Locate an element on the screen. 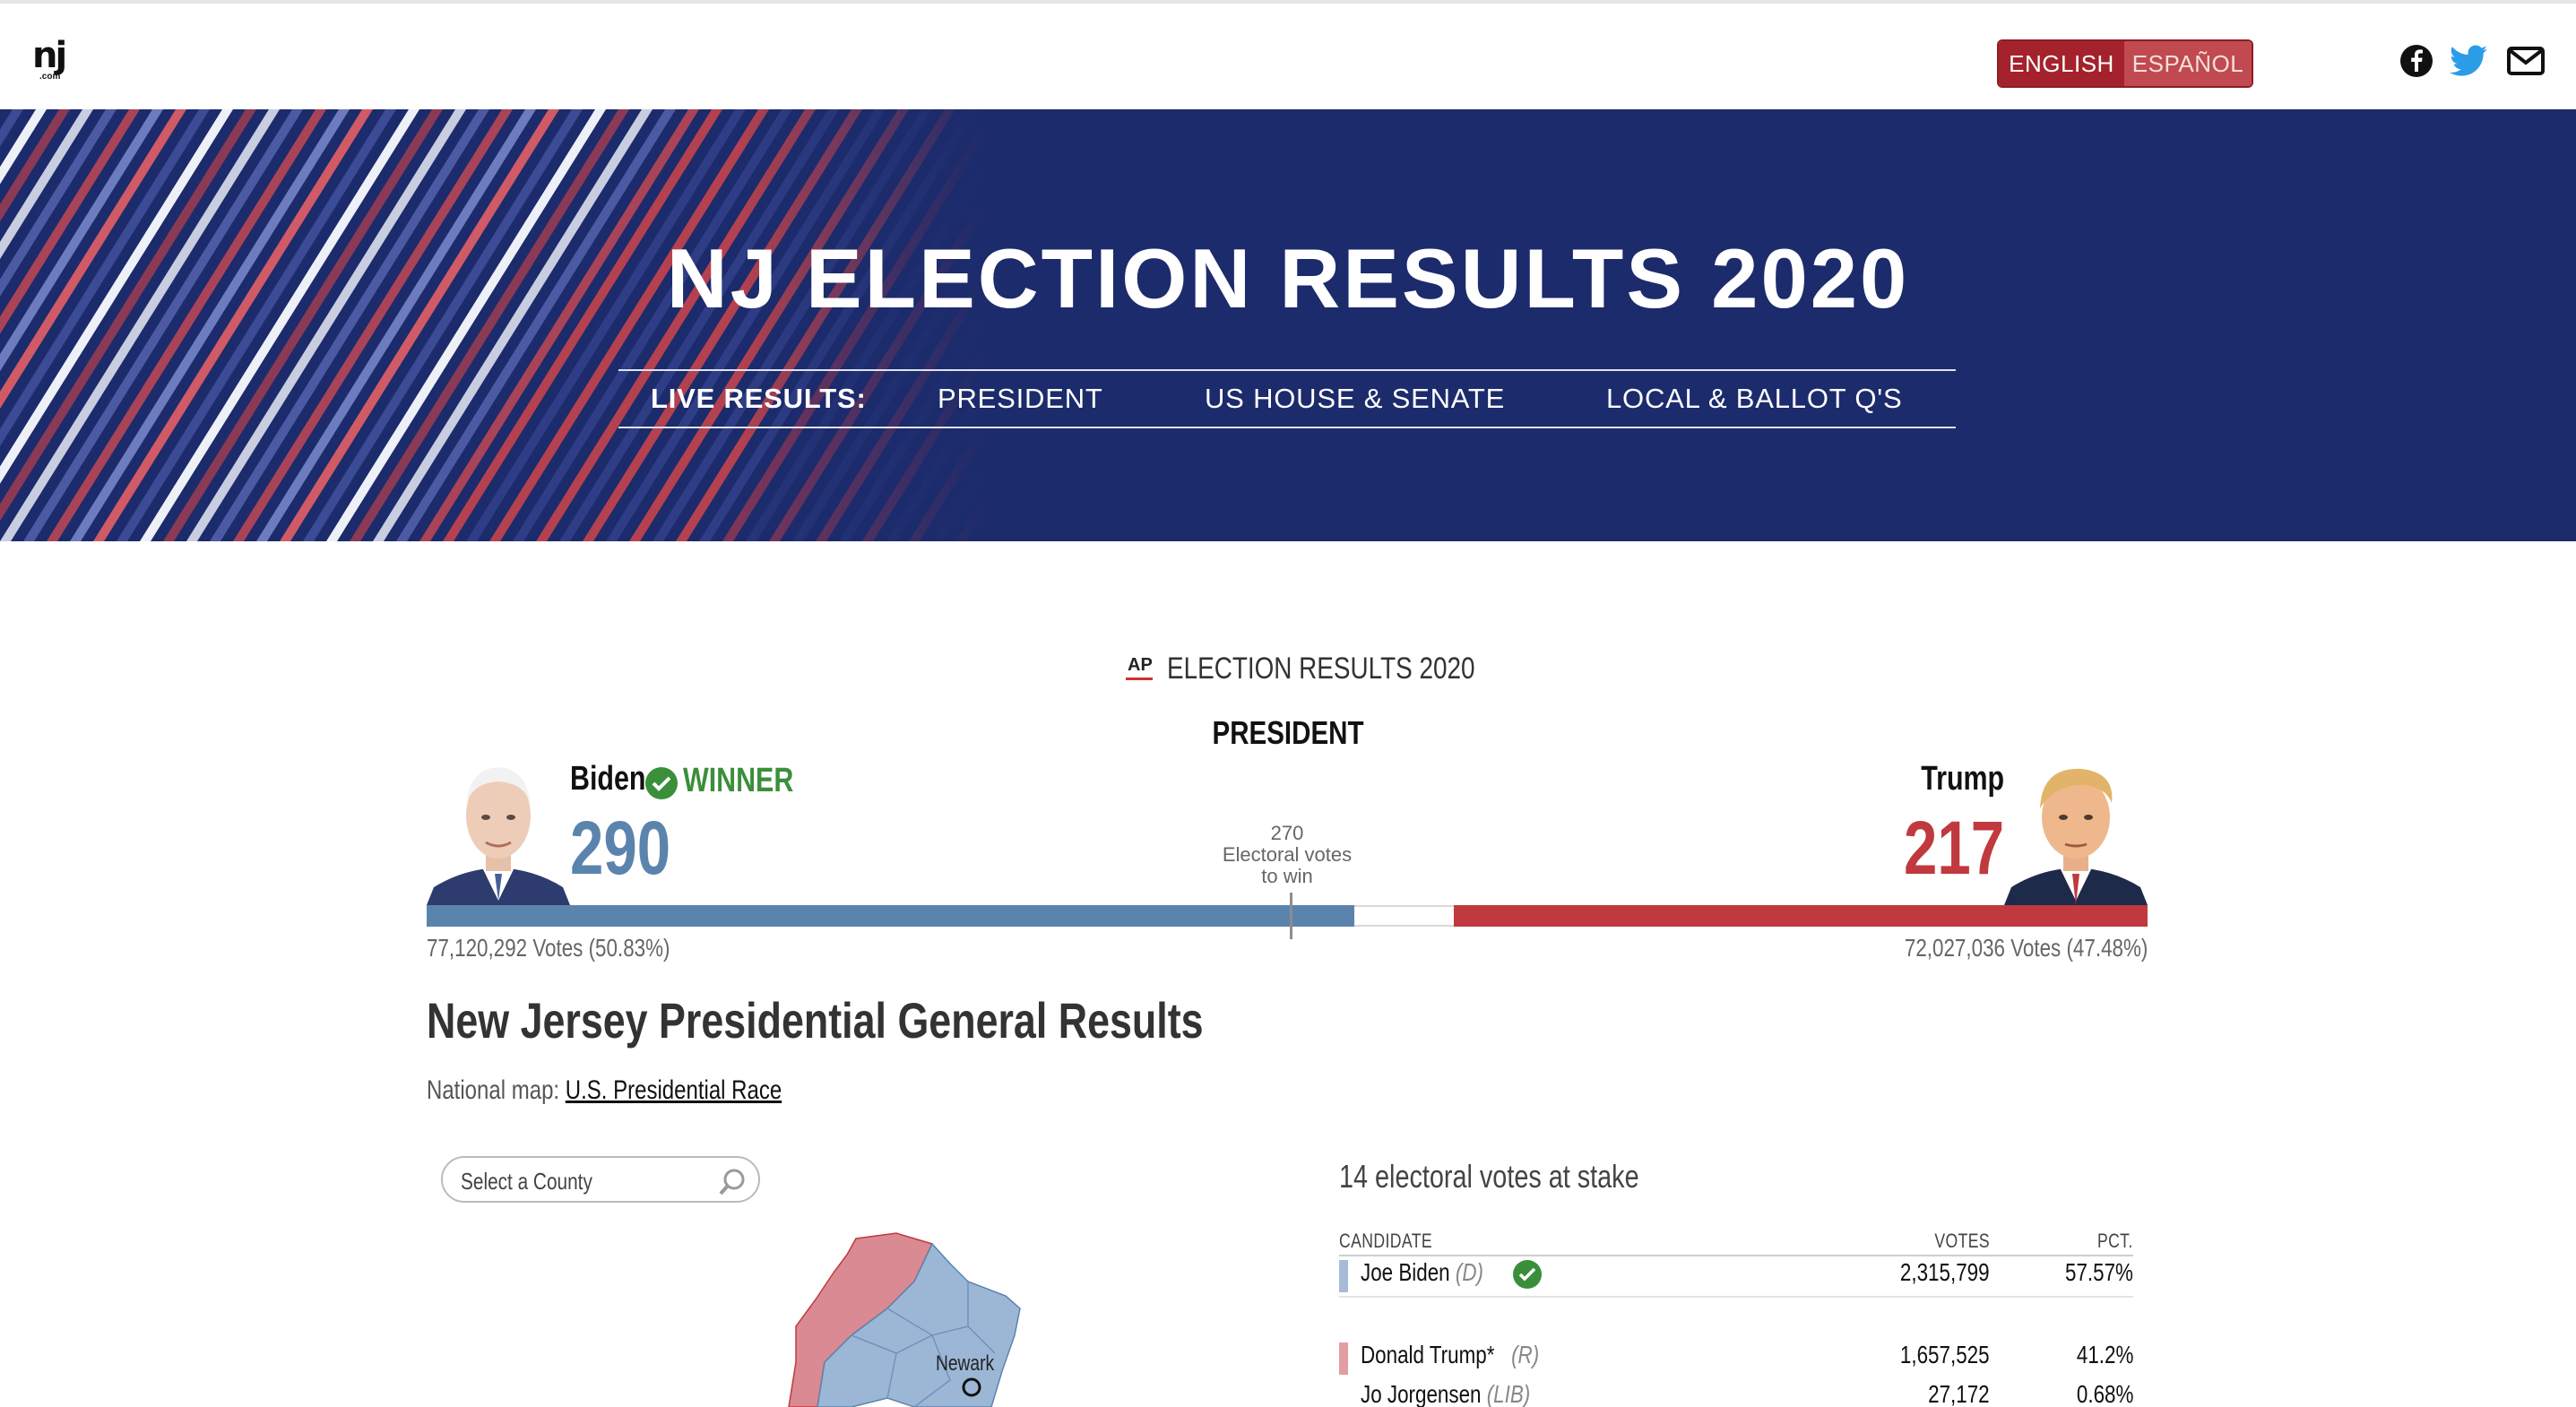  ap-title: ELECTION RESULTS 2020 is located at coordinates (1321, 668).